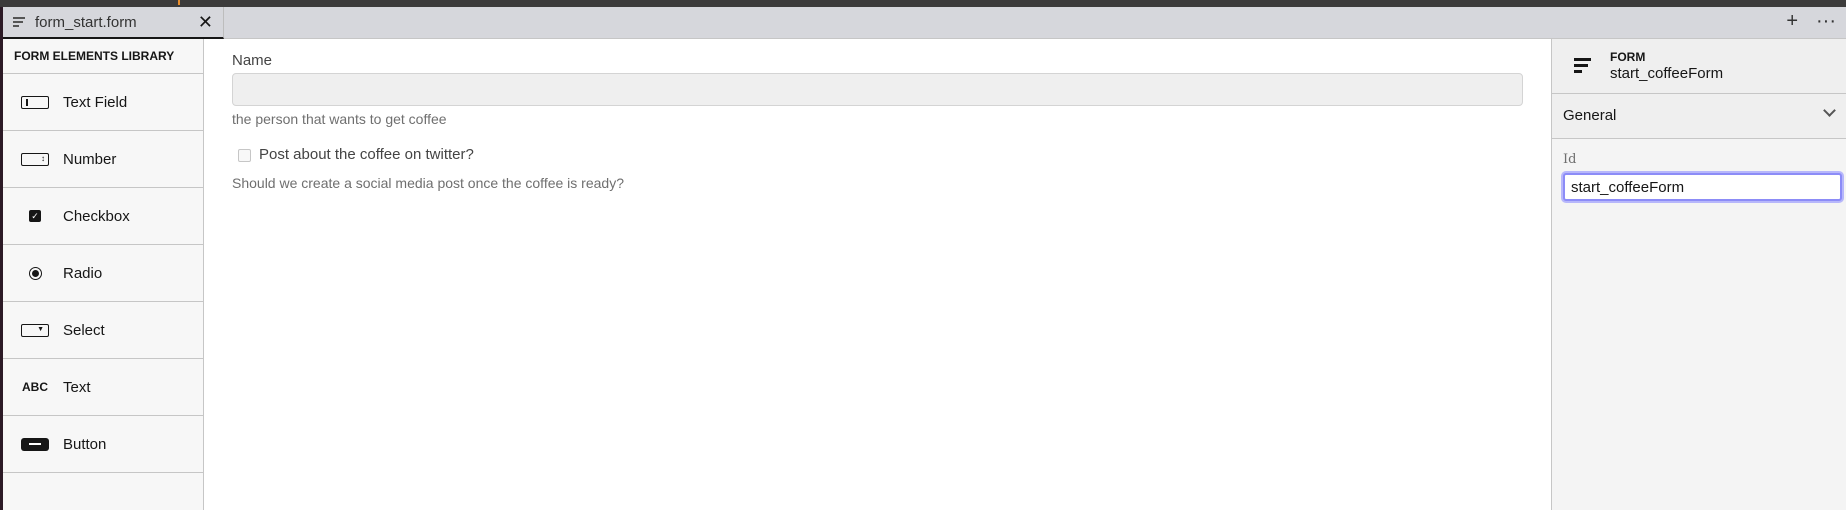 Image resolution: width=1846 pixels, height=510 pixels. I want to click on group-general: General, so click(1699, 116).